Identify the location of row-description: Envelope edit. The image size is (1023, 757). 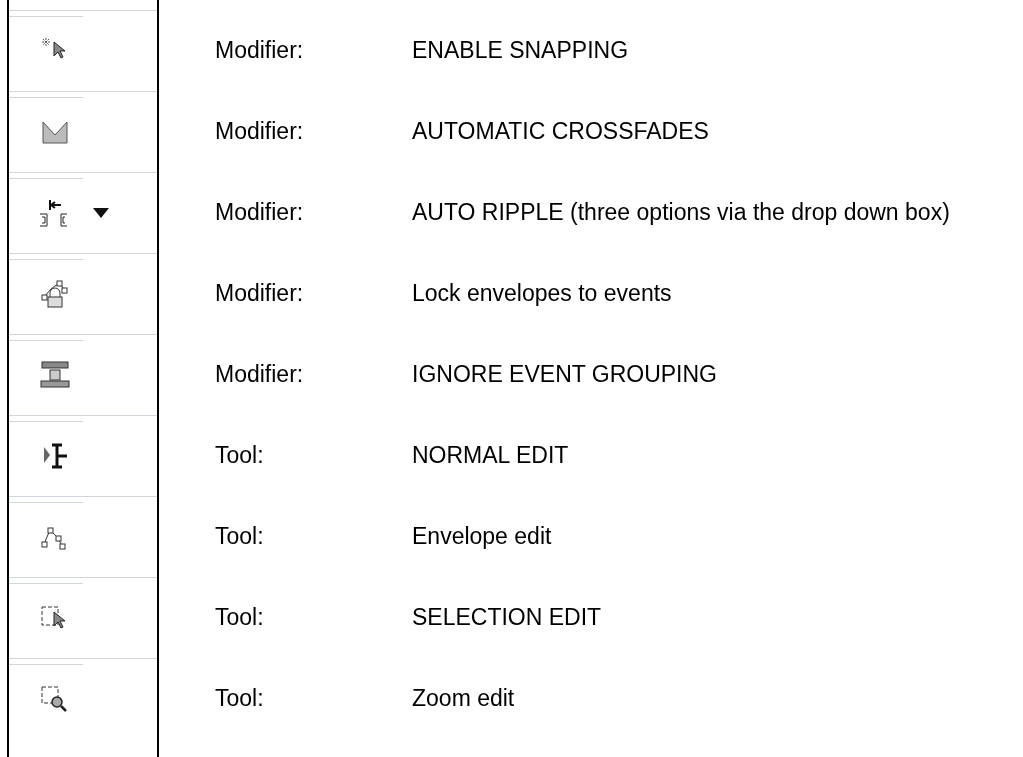
(482, 537).